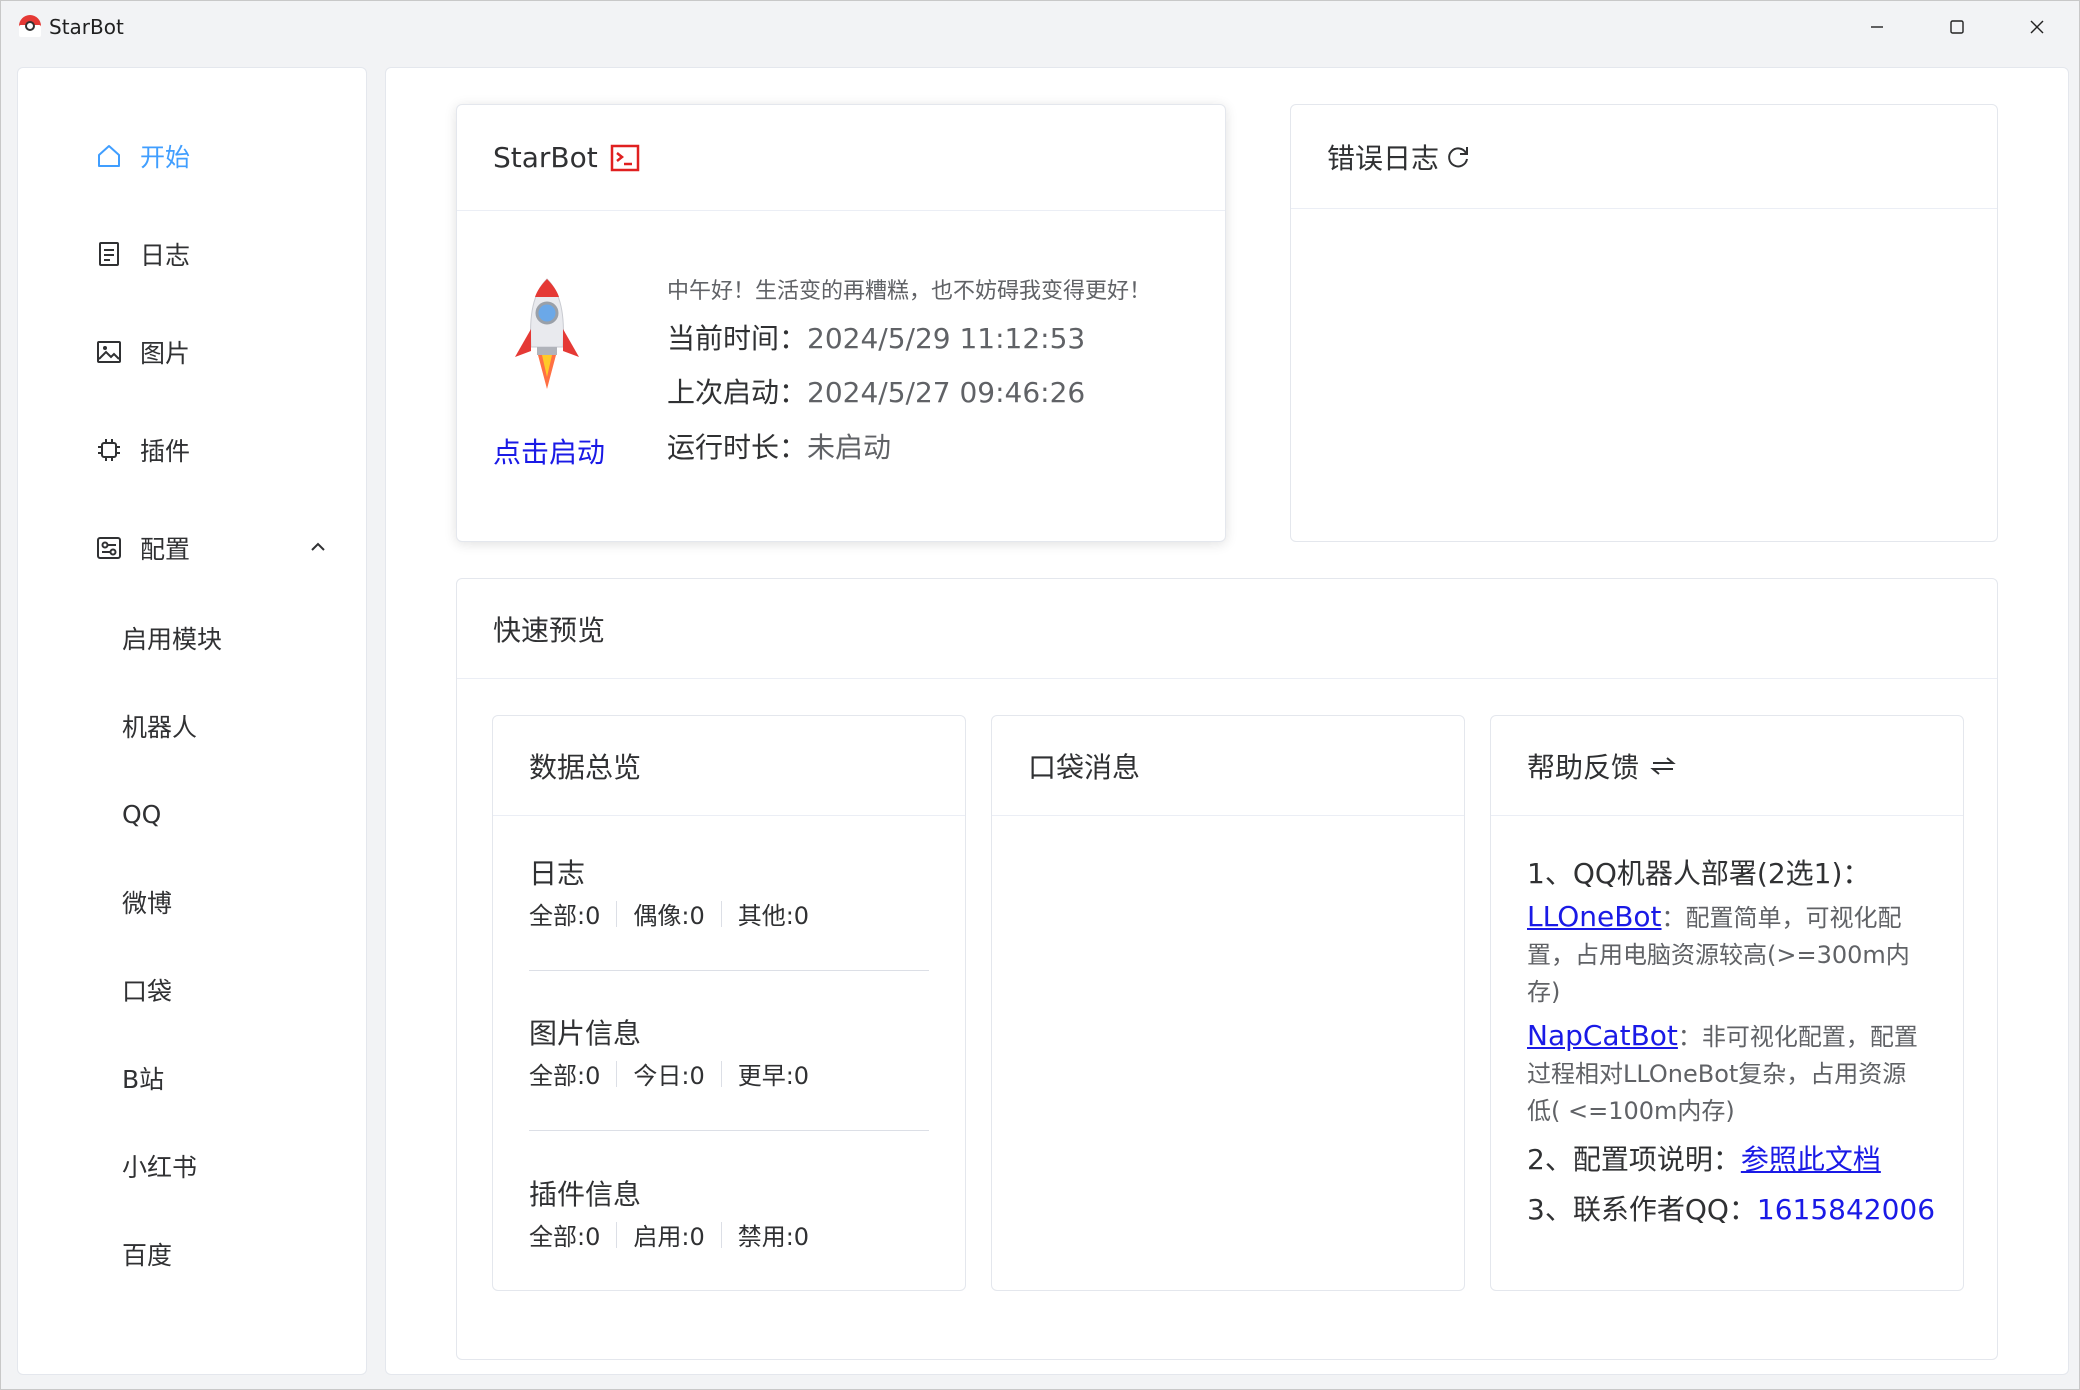  I want to click on close-button, so click(2037, 27).